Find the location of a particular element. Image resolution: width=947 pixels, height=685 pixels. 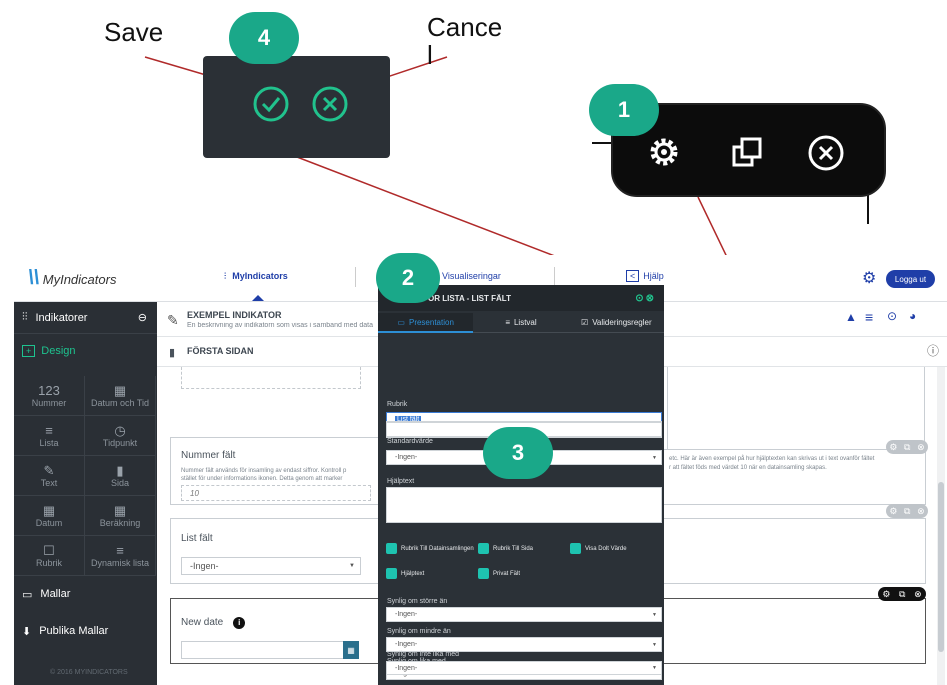

tile-berakning: ▦ Beräkning is located at coordinates (120, 516).